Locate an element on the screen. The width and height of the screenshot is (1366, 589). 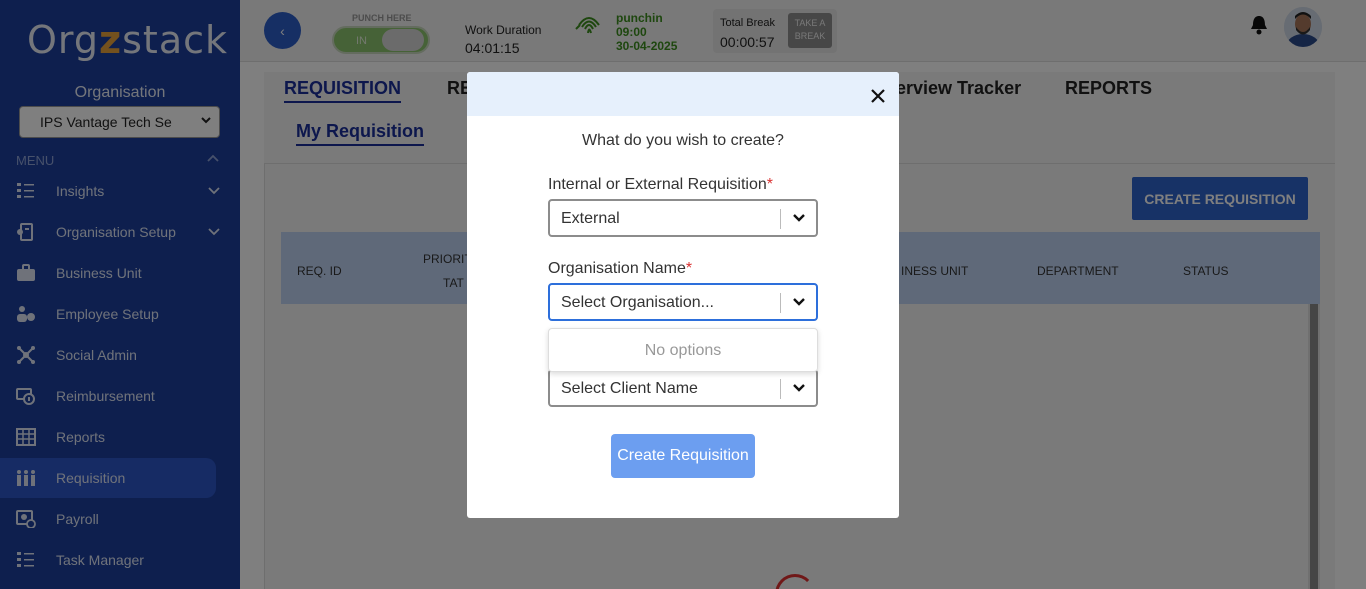
client-name-select: Select Client Name is located at coordinates (683, 388).